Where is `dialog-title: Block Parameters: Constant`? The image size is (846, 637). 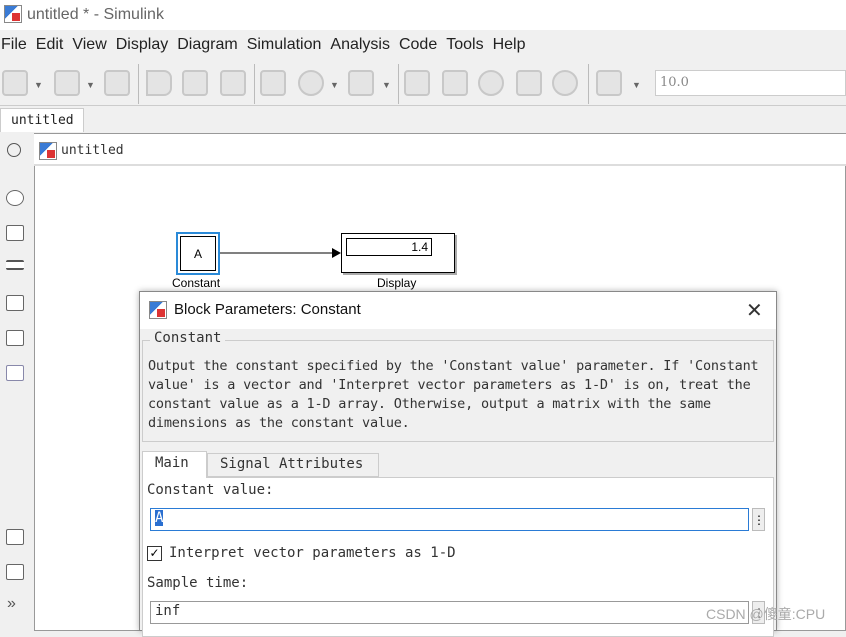
dialog-title: Block Parameters: Constant is located at coordinates (267, 309).